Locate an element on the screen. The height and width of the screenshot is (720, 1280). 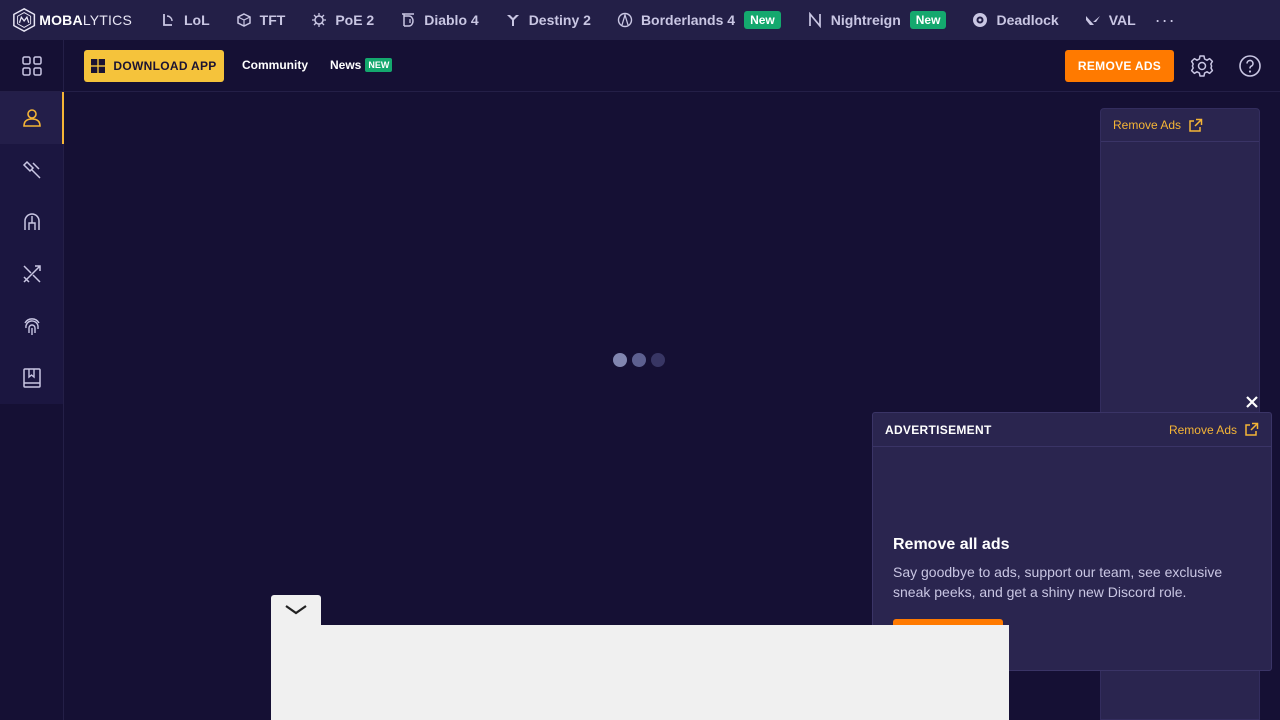
close-ad-button is located at coordinates (1252, 402).